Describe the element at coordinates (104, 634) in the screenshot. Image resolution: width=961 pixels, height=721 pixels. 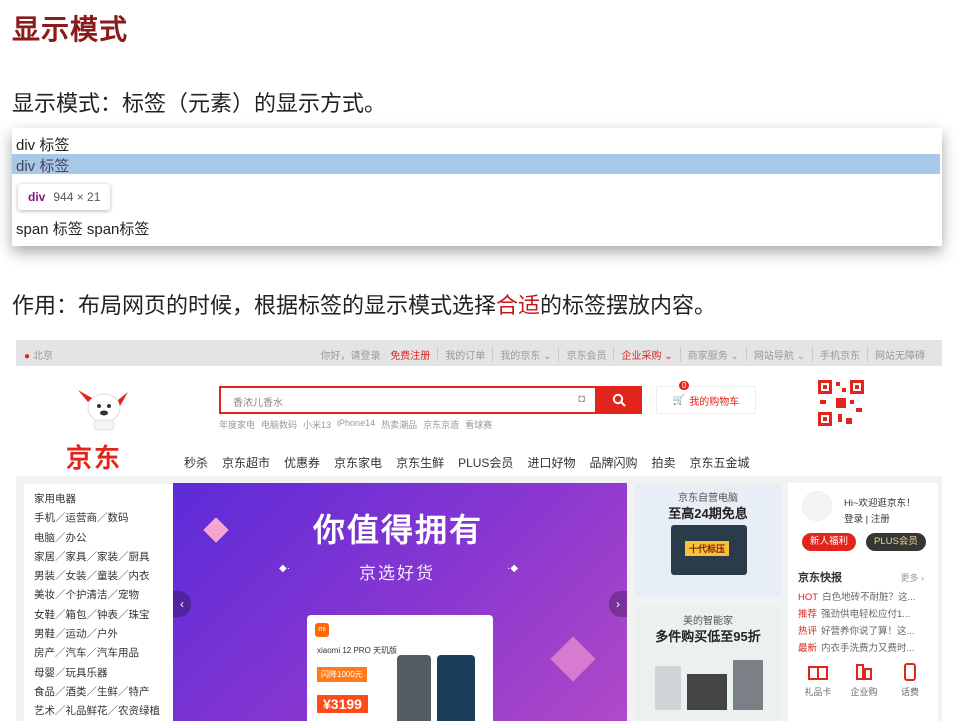
I see `category-item: 男鞋／运动／户外` at that location.